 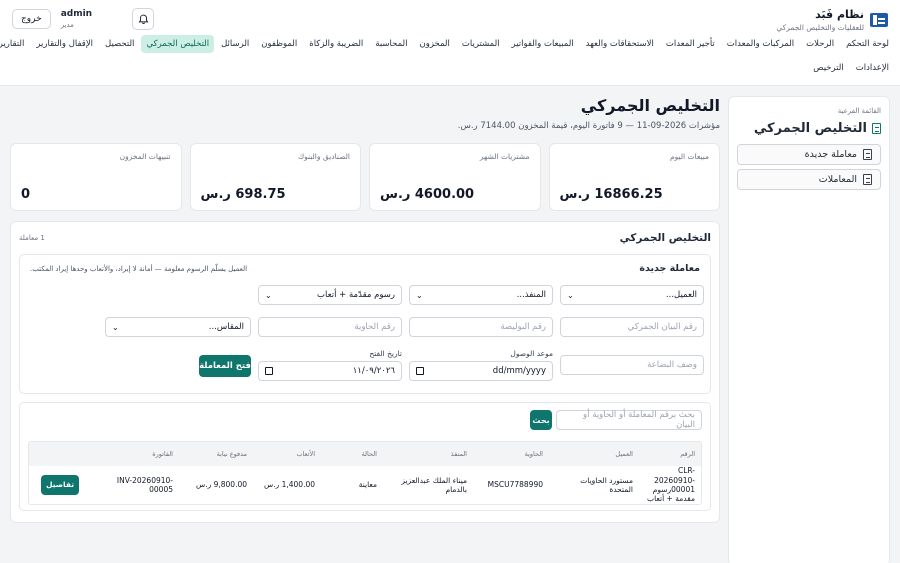 I want to click on secondary-nav: الإعدادات الترخيص, so click(x=851, y=68).